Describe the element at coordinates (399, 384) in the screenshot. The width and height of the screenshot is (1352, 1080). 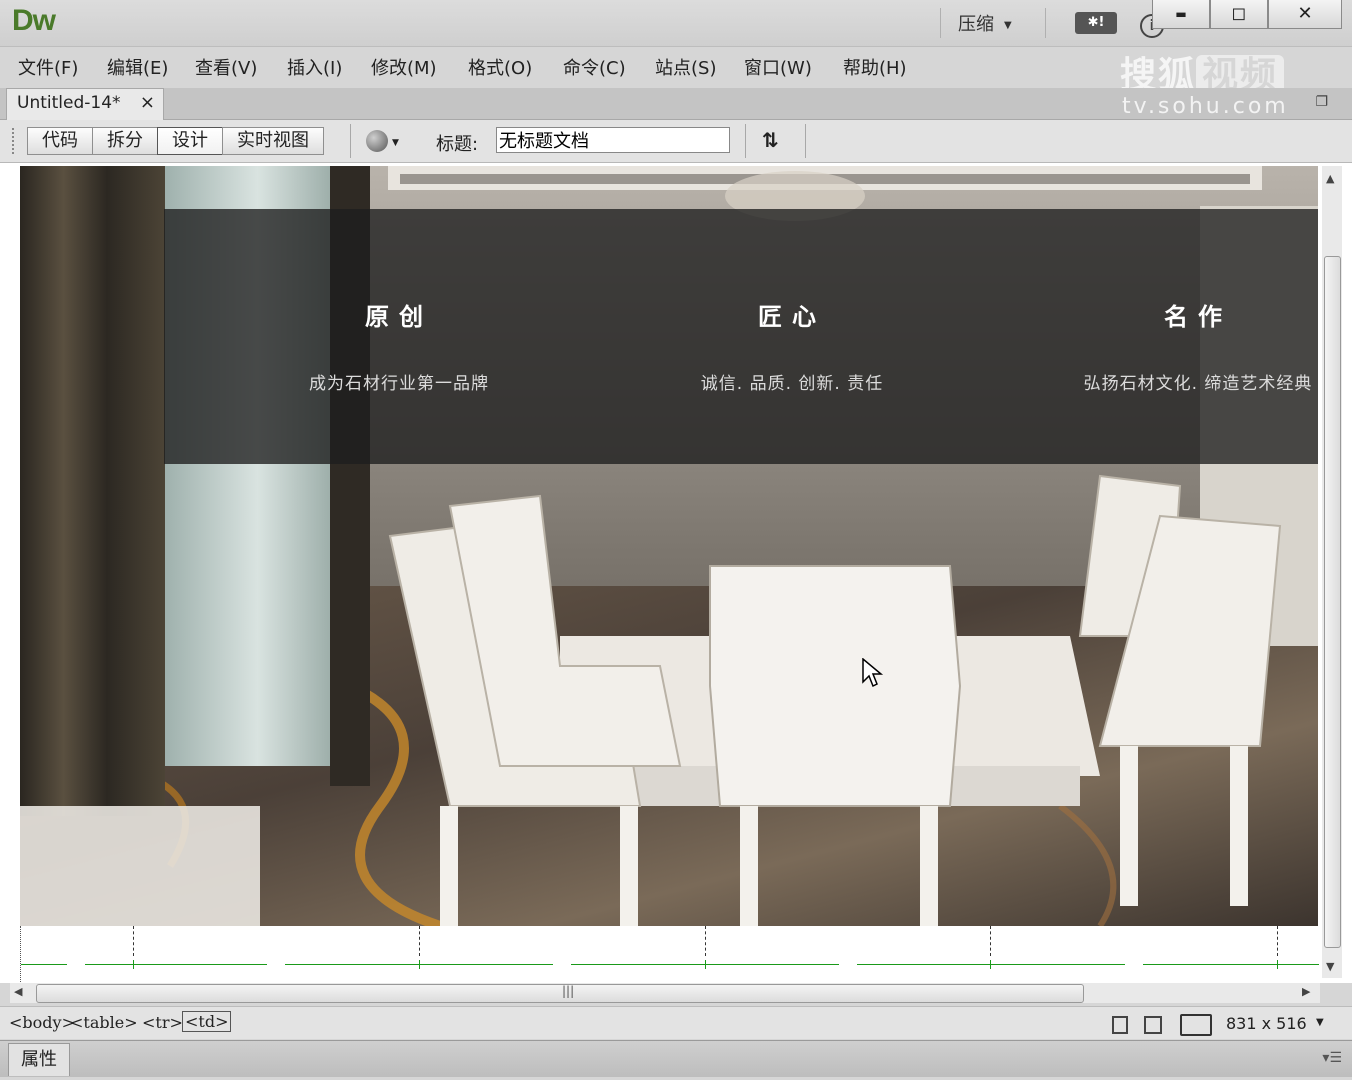
I see `feature-subtitle: 成为石材行业第一品牌` at that location.